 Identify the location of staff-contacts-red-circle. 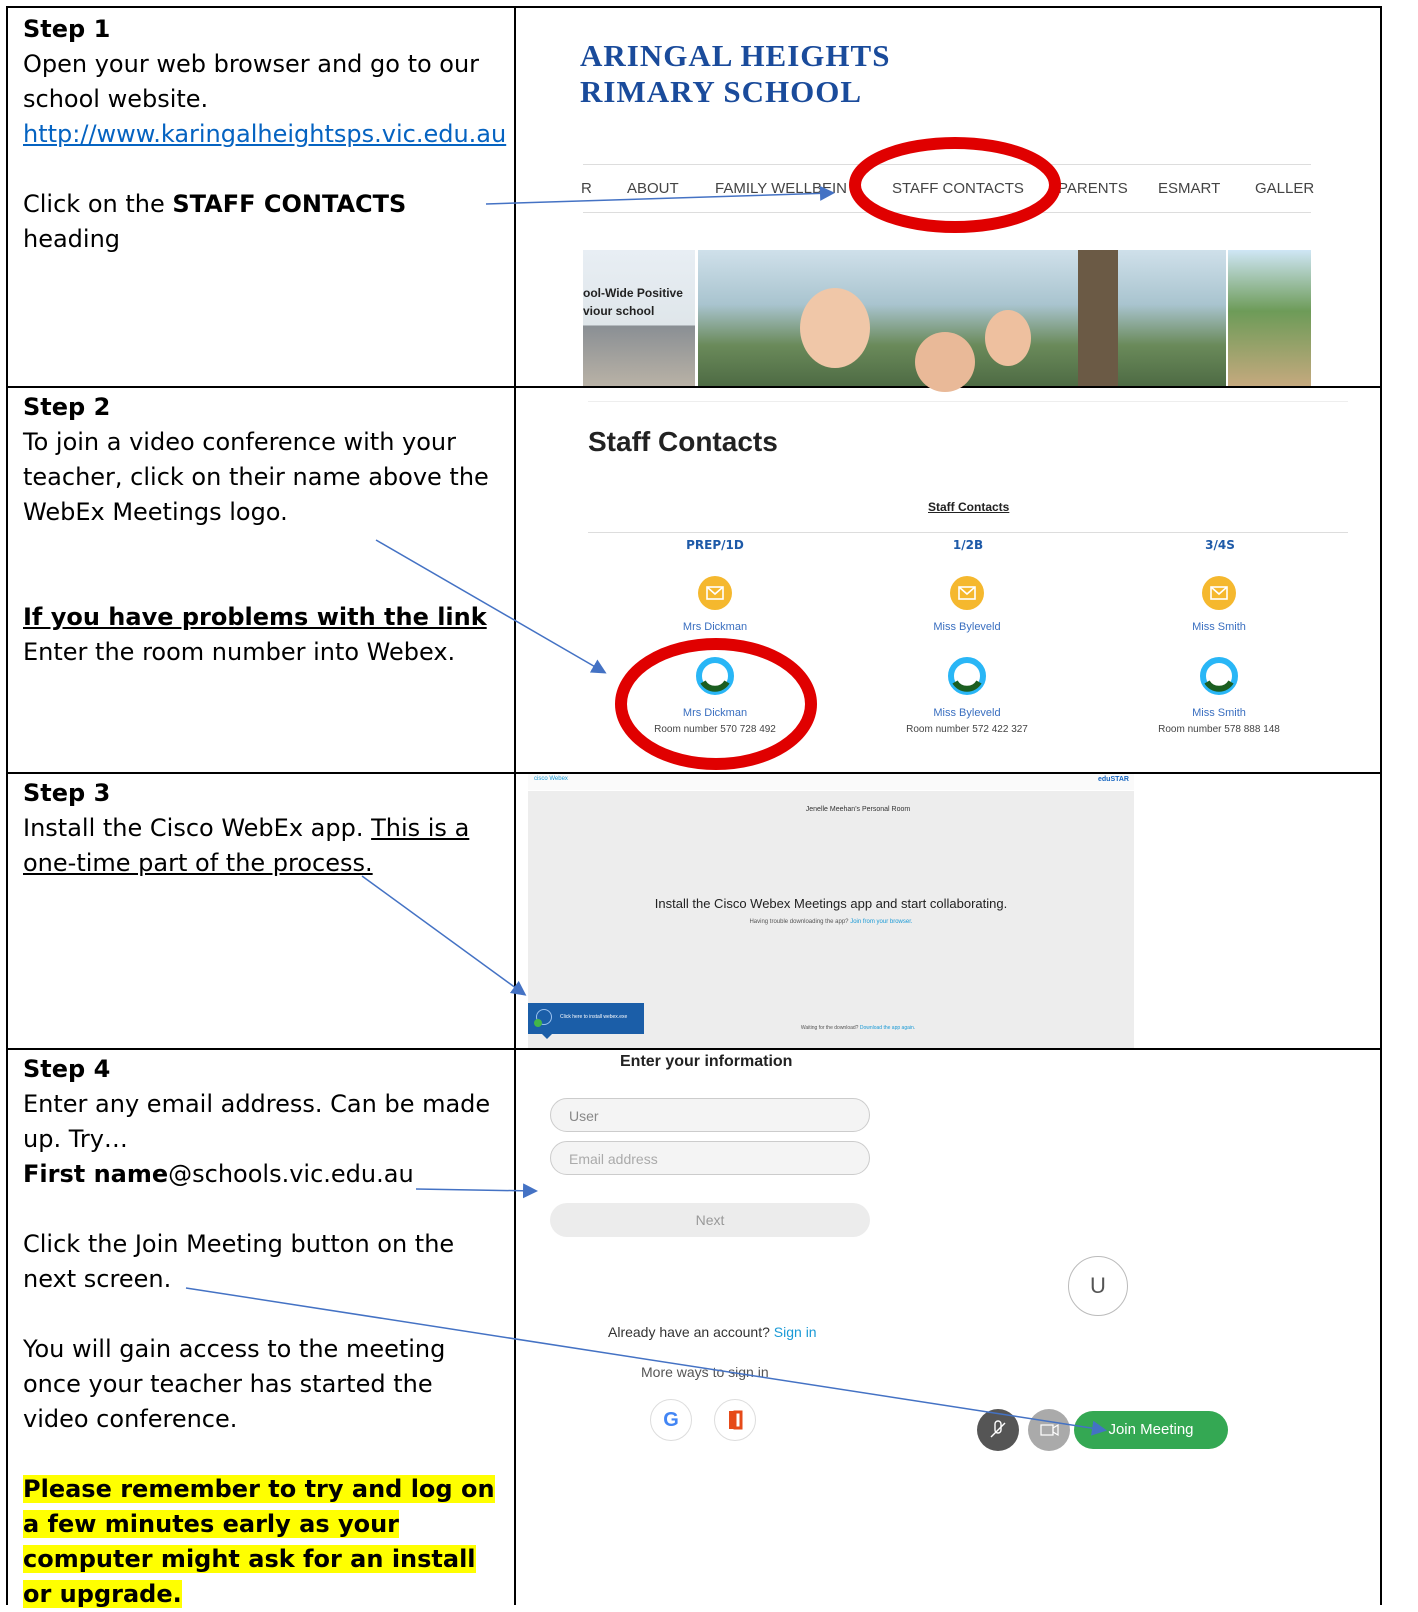
(955, 185).